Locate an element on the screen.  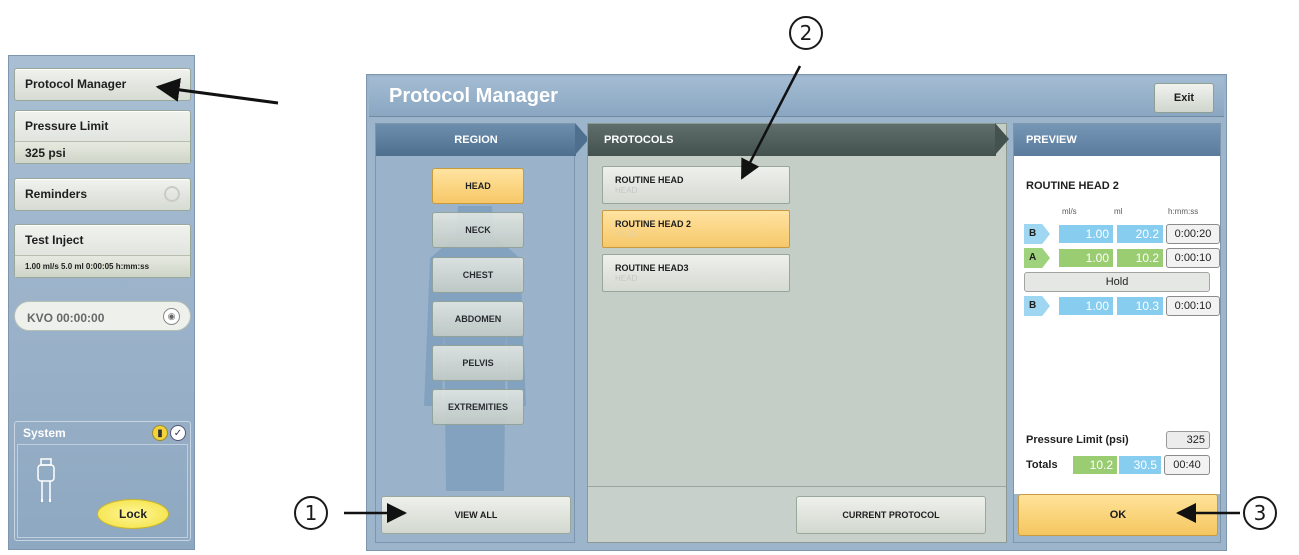
system-body: Lock is located at coordinates (102, 491).